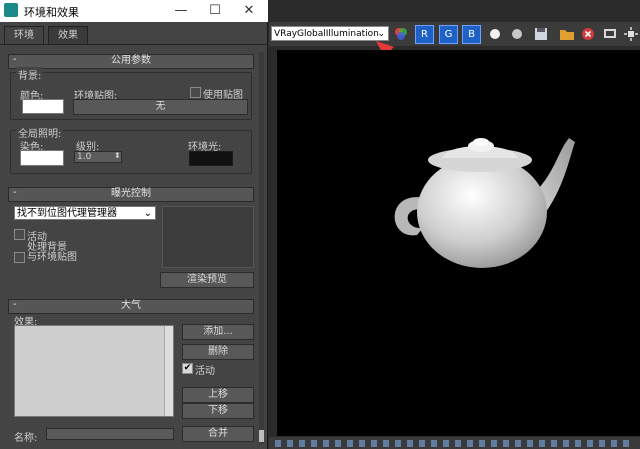  I want to click on close-circle-icon, so click(588, 34).